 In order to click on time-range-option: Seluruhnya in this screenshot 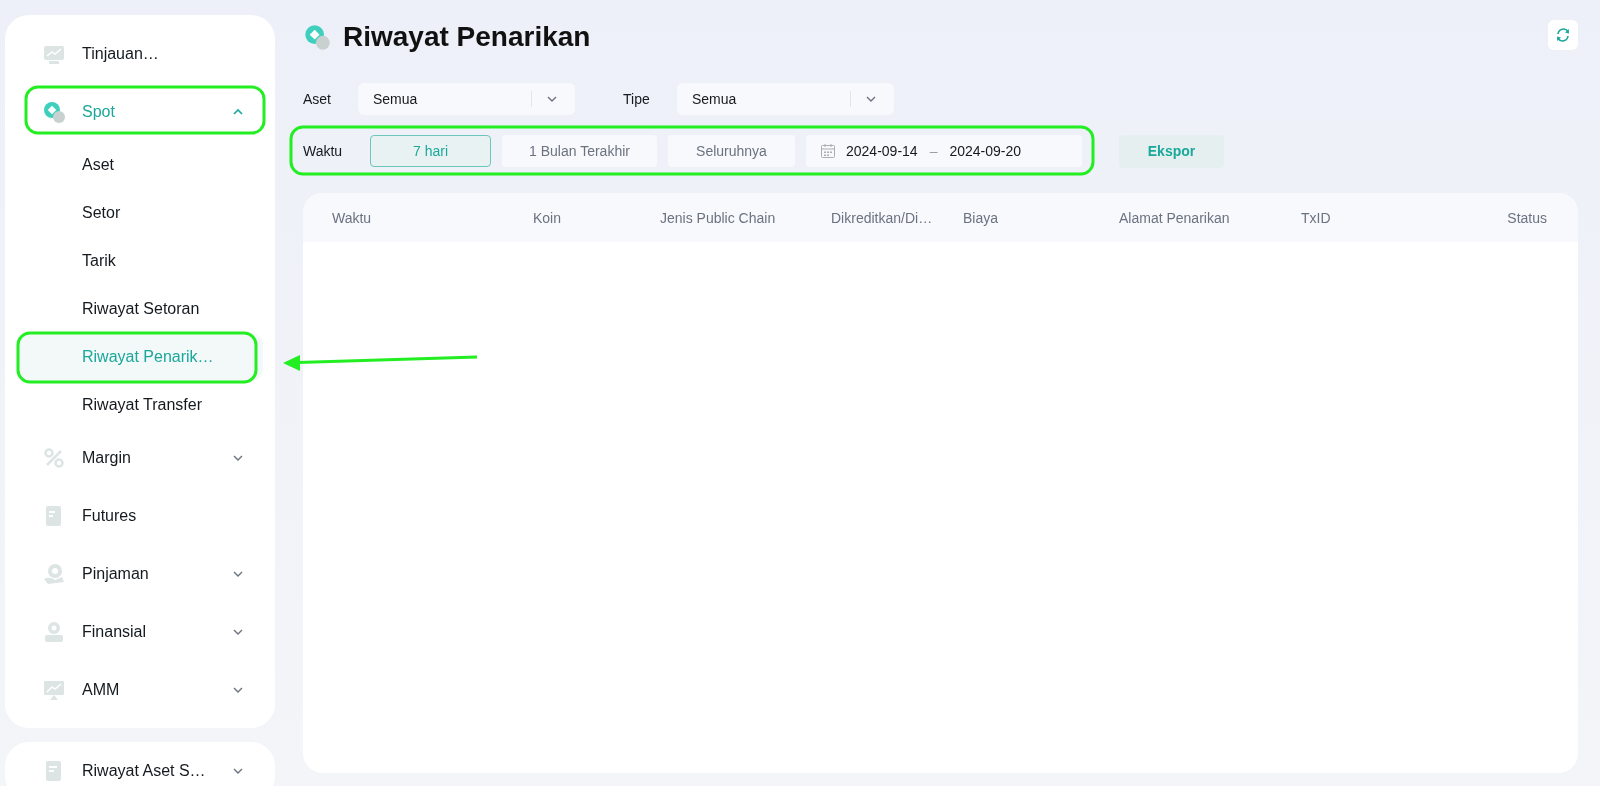, I will do `click(731, 151)`.